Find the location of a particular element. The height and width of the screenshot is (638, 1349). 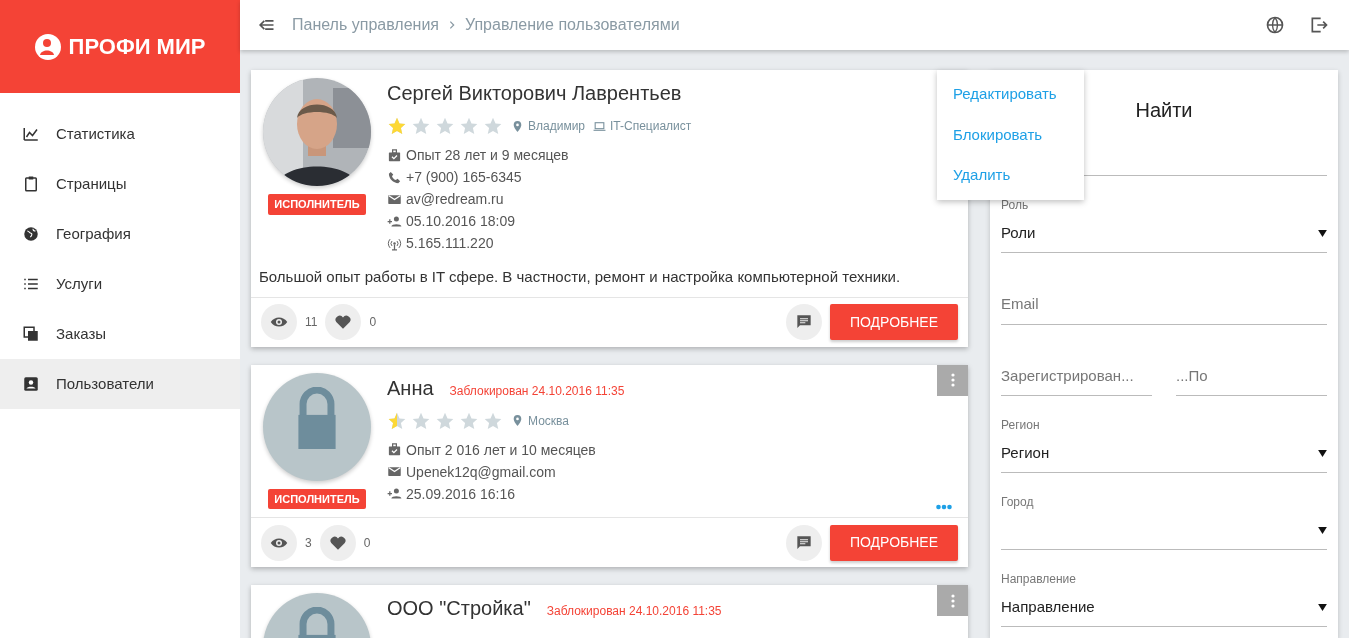

user-name: Сергей Викторович Лаврентьев is located at coordinates (534, 93).